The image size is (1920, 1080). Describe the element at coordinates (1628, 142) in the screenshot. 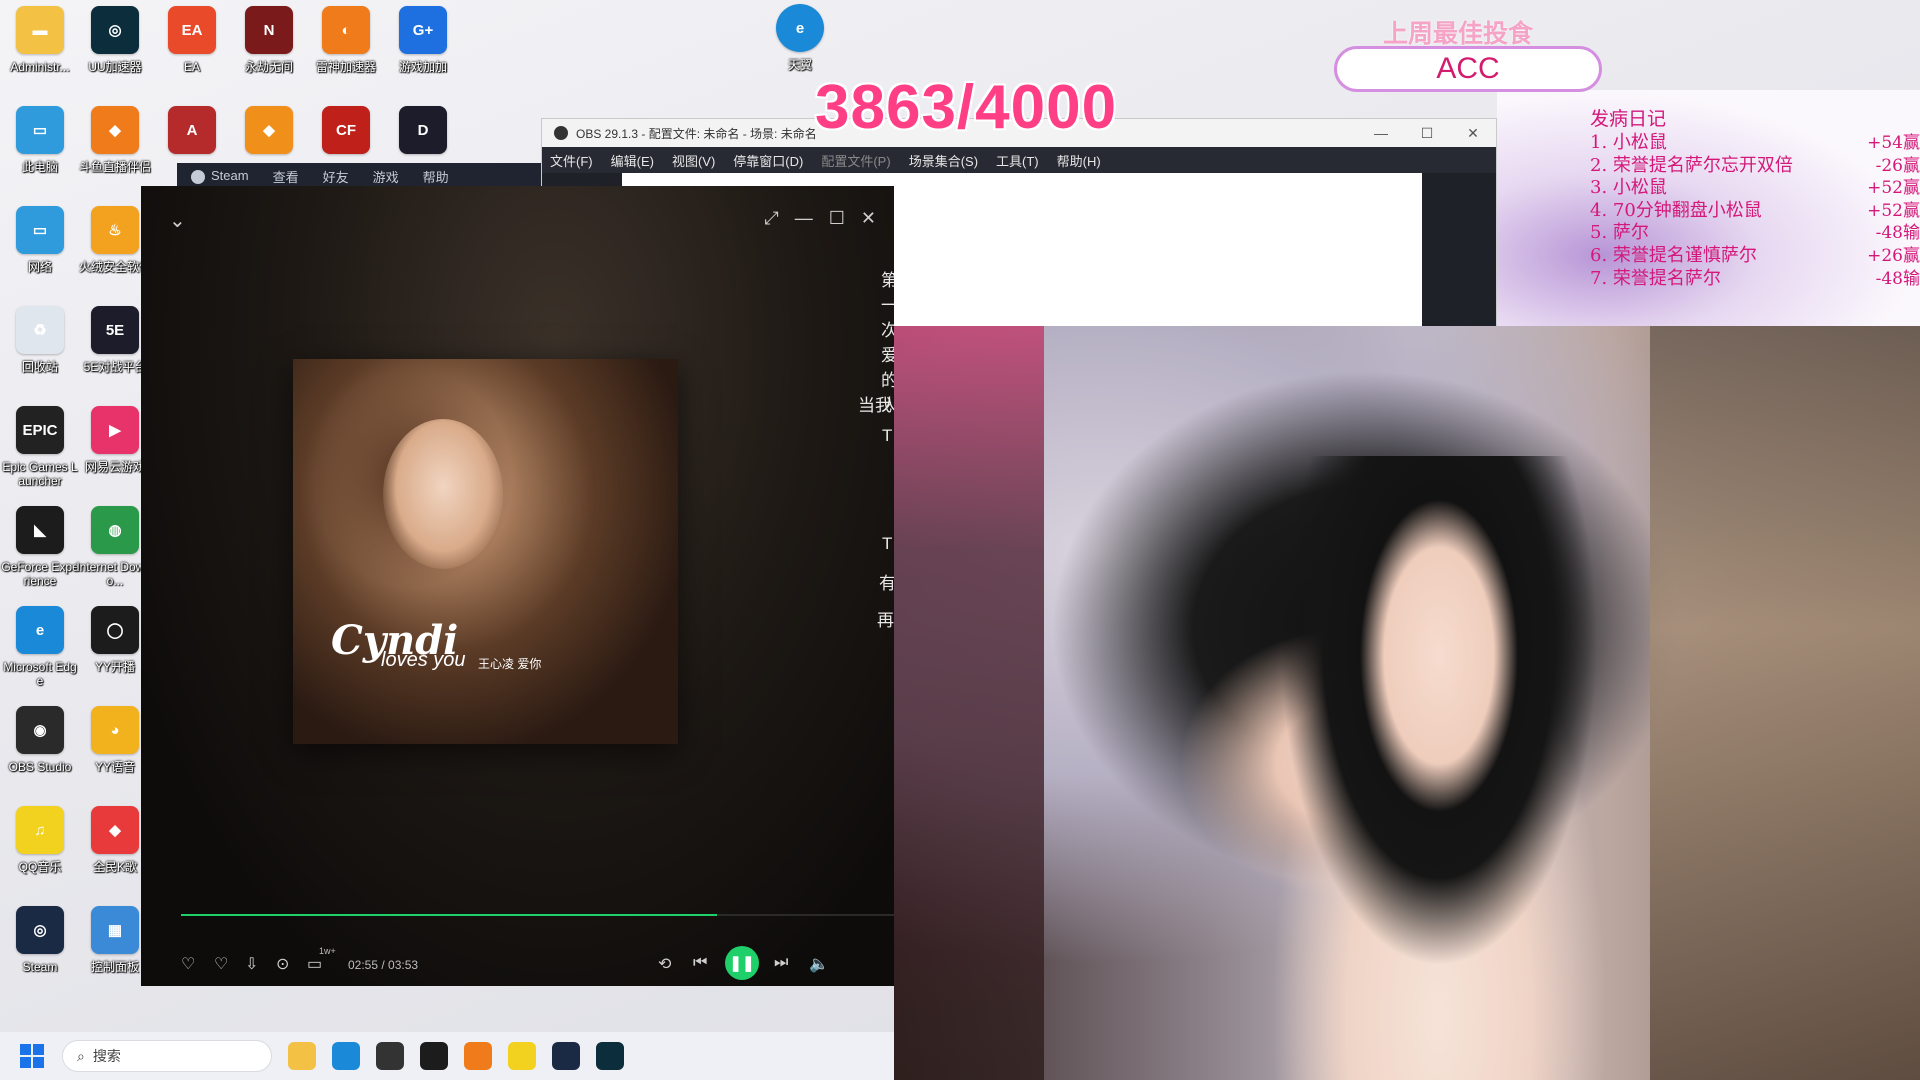

I see `diary-entry: 1. 小松鼠` at that location.